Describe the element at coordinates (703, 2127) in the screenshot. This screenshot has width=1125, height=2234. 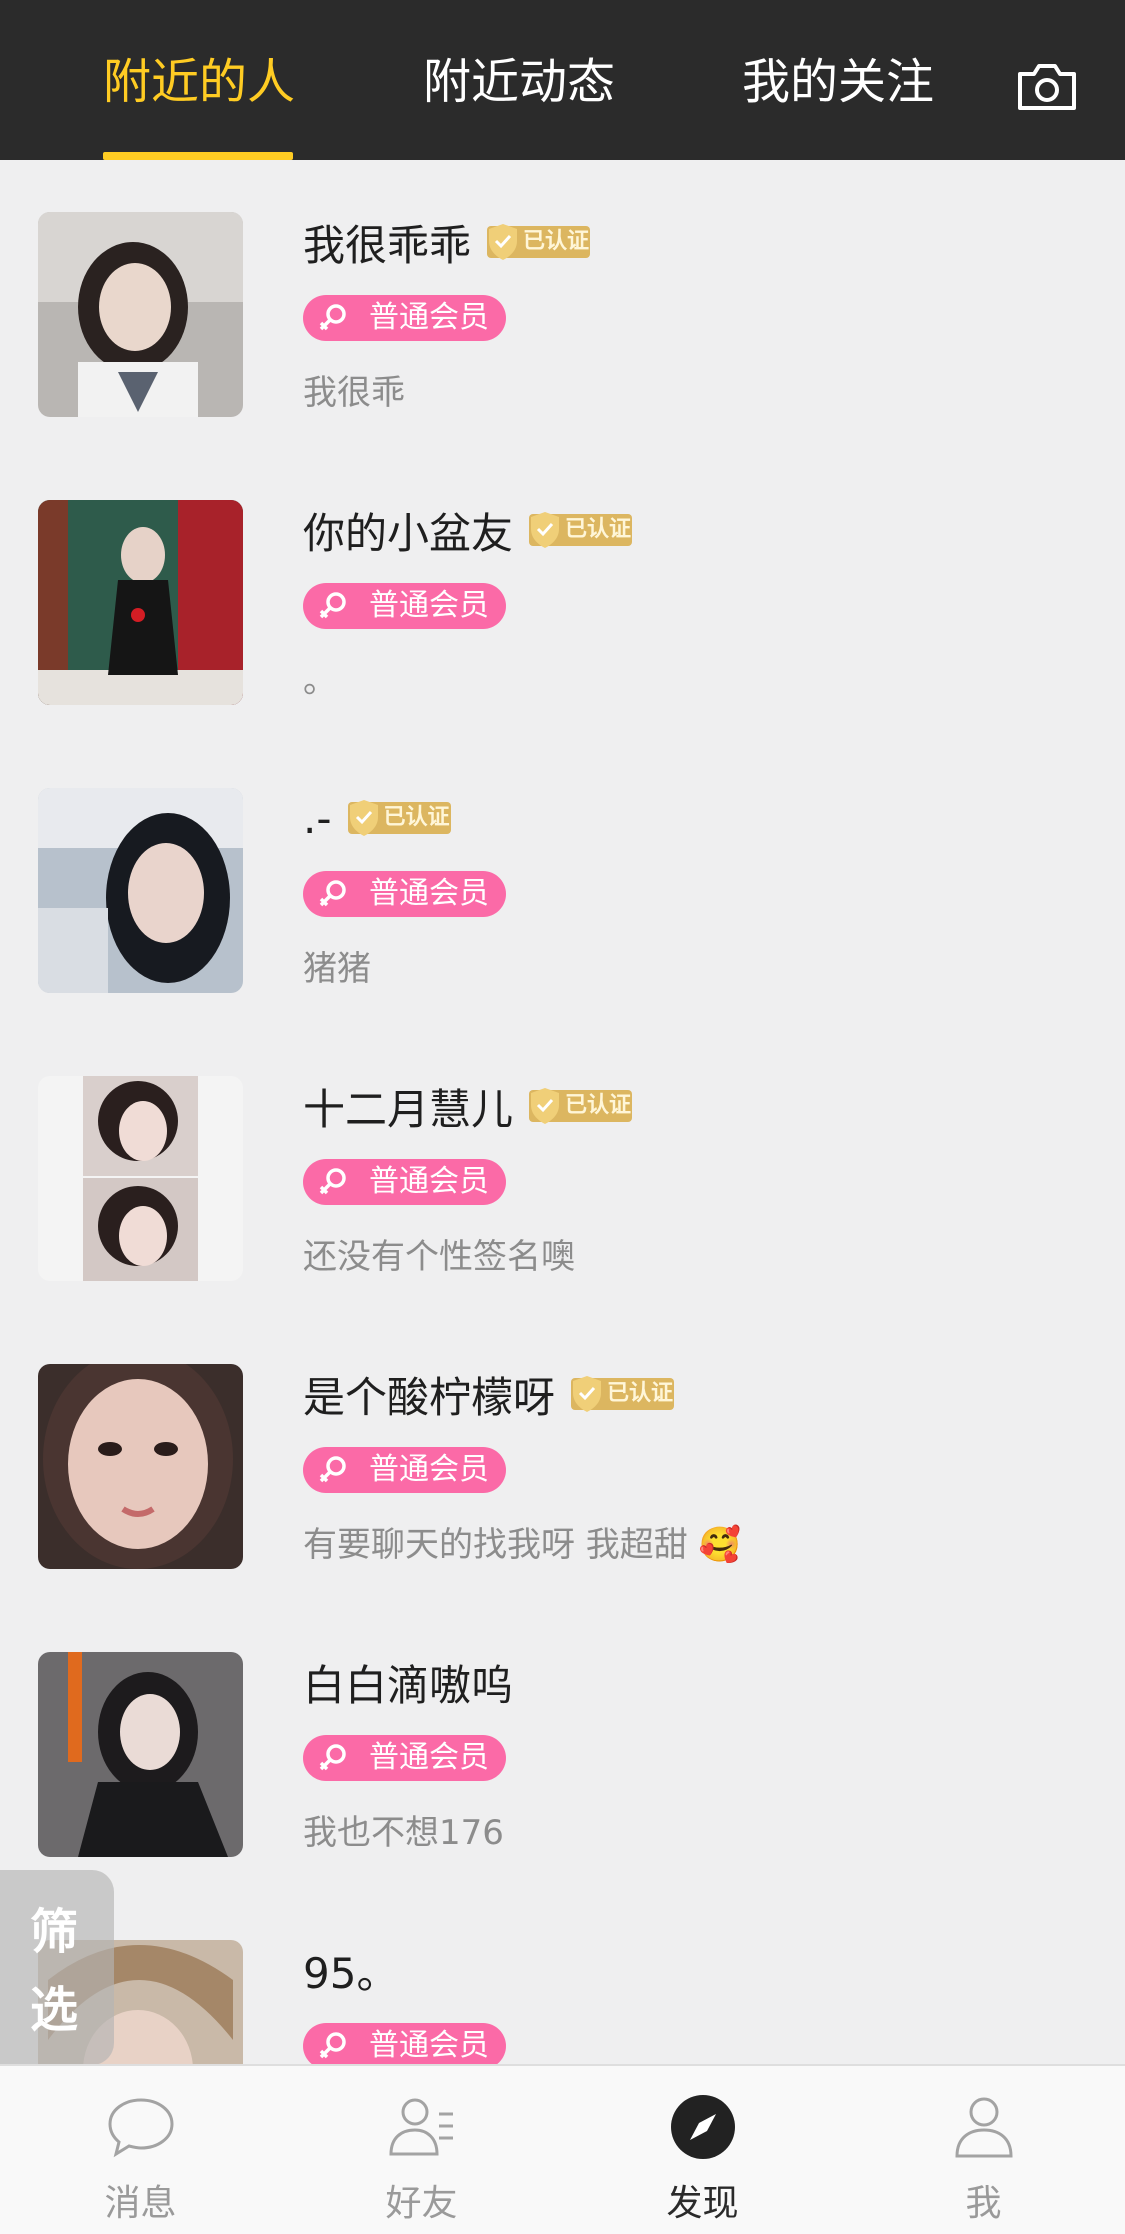
I see `compass-icon` at that location.